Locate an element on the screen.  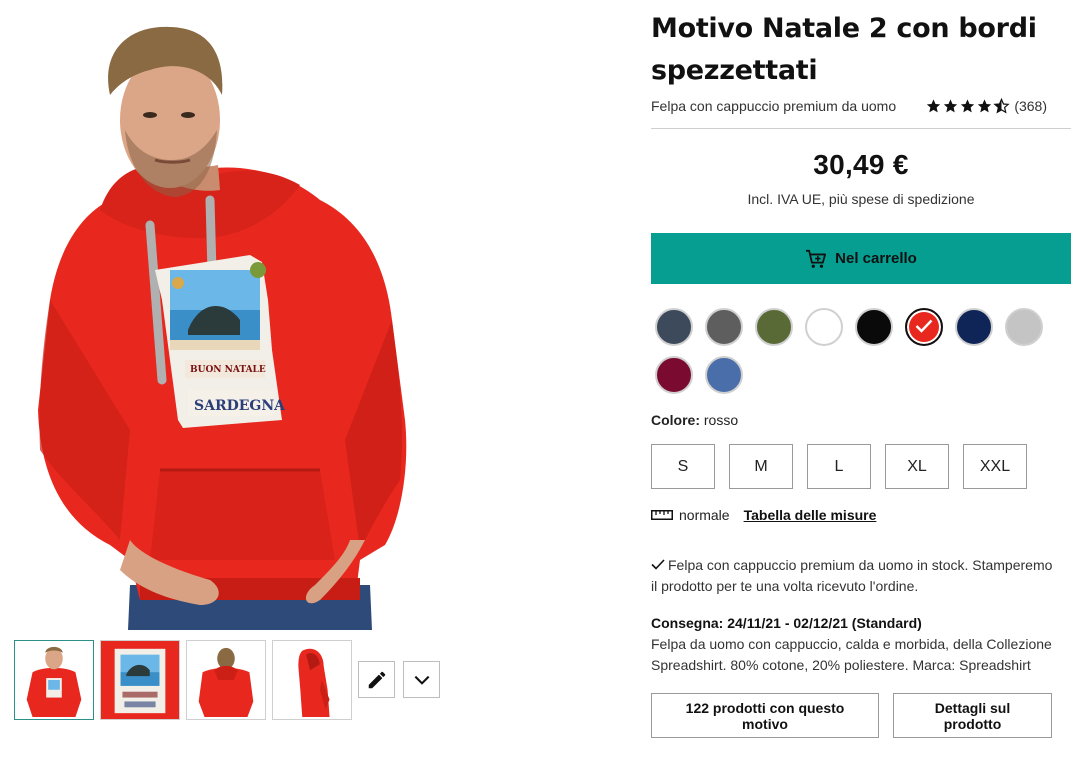
thumbnail-side is located at coordinates (312, 680).